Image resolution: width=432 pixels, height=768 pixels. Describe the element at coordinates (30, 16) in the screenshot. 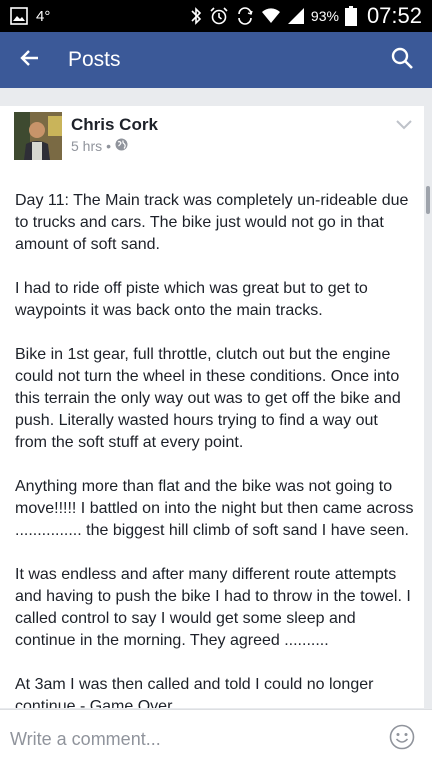

I see `status-left: 4°` at that location.